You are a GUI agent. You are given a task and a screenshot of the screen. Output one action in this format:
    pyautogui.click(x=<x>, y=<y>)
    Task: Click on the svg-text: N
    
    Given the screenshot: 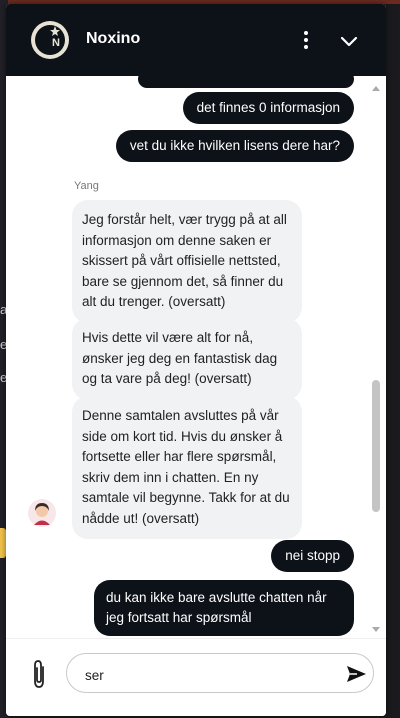 What is the action you would take?
    pyautogui.click(x=56, y=43)
    